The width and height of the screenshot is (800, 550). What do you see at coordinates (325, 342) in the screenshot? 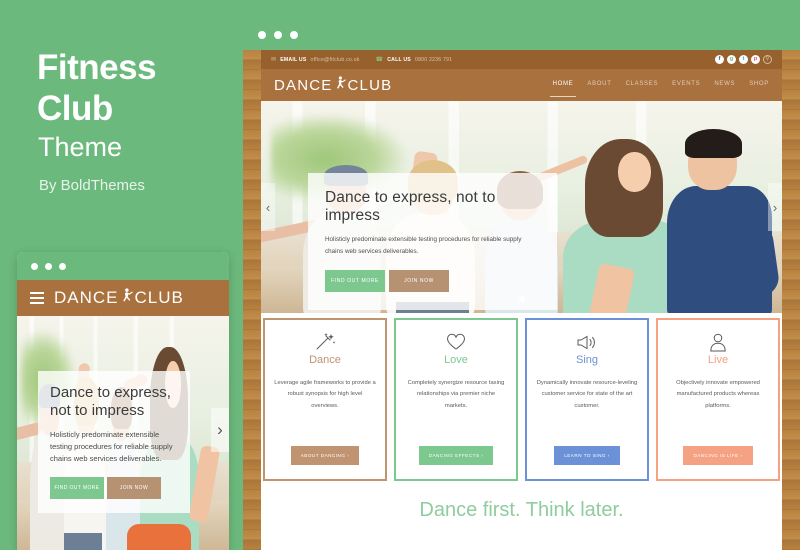
I see `magic-wand-icon` at bounding box center [325, 342].